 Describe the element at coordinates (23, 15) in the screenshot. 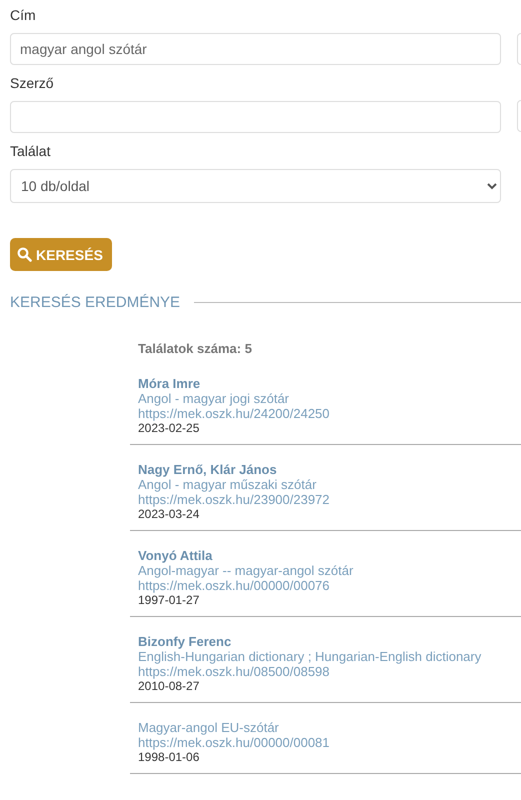

I see `field-label: Cím` at that location.